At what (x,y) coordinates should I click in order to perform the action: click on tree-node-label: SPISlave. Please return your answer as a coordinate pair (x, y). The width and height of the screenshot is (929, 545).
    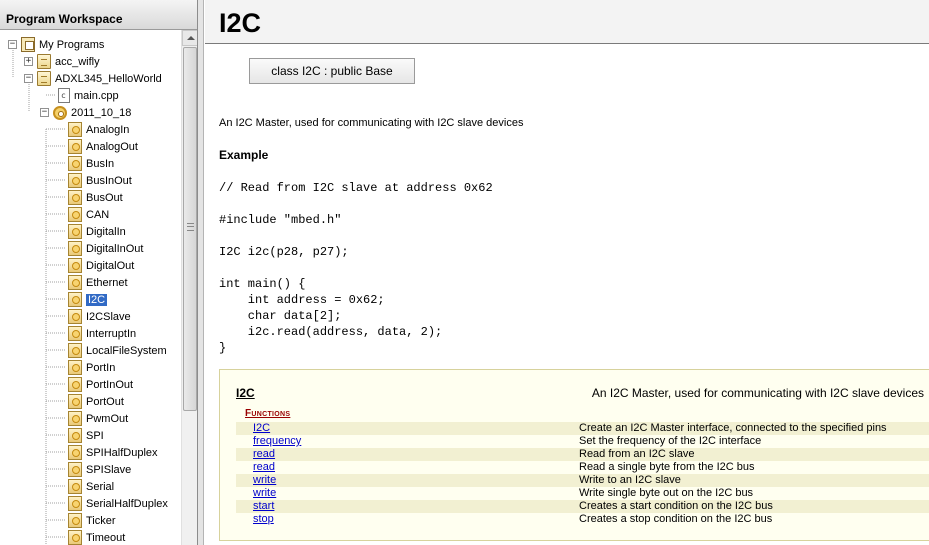
    Looking at the image, I should click on (108, 470).